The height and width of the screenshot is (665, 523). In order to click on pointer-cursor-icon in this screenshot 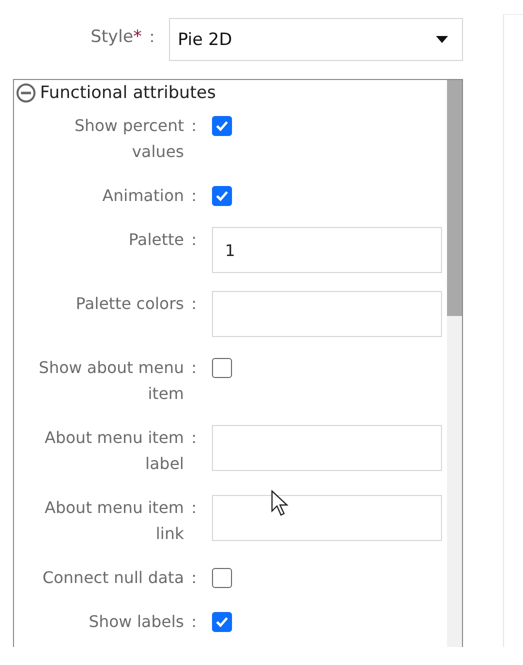, I will do `click(280, 503)`.